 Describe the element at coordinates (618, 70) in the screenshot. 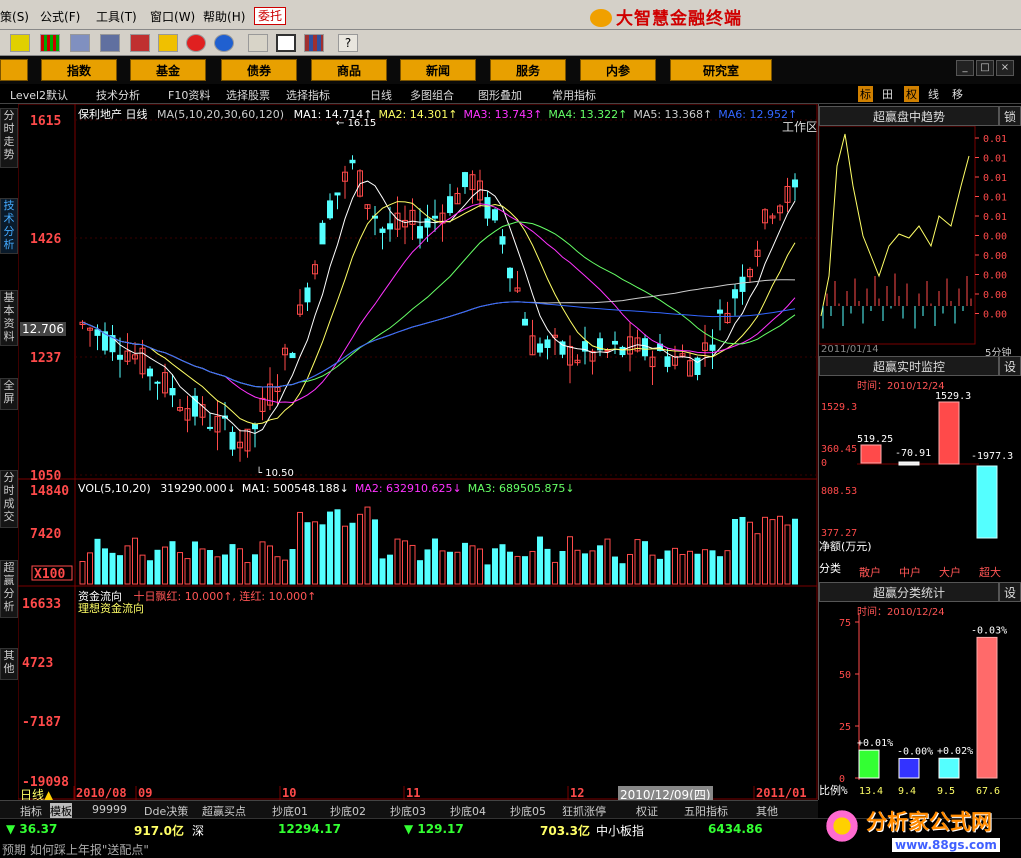

I see `nav-insider: 内参` at that location.